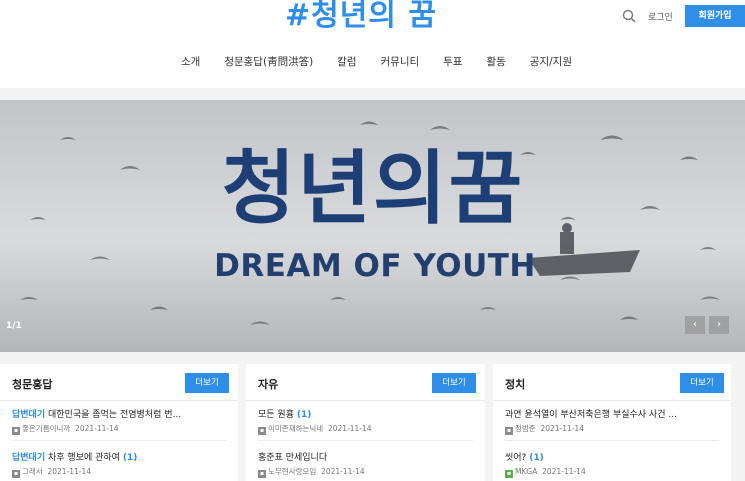 This screenshot has width=745, height=481. What do you see at coordinates (719, 325) in the screenshot?
I see `slide-next-button: ›` at bounding box center [719, 325].